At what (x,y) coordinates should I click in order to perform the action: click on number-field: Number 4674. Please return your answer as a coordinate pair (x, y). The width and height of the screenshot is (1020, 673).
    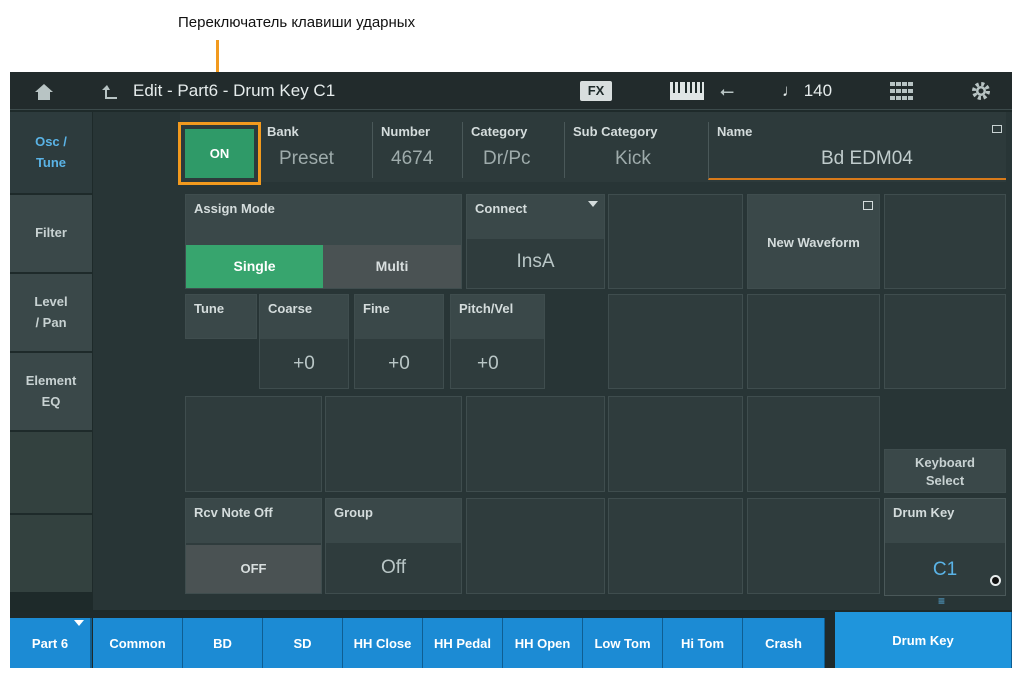
    Looking at the image, I should click on (417, 150).